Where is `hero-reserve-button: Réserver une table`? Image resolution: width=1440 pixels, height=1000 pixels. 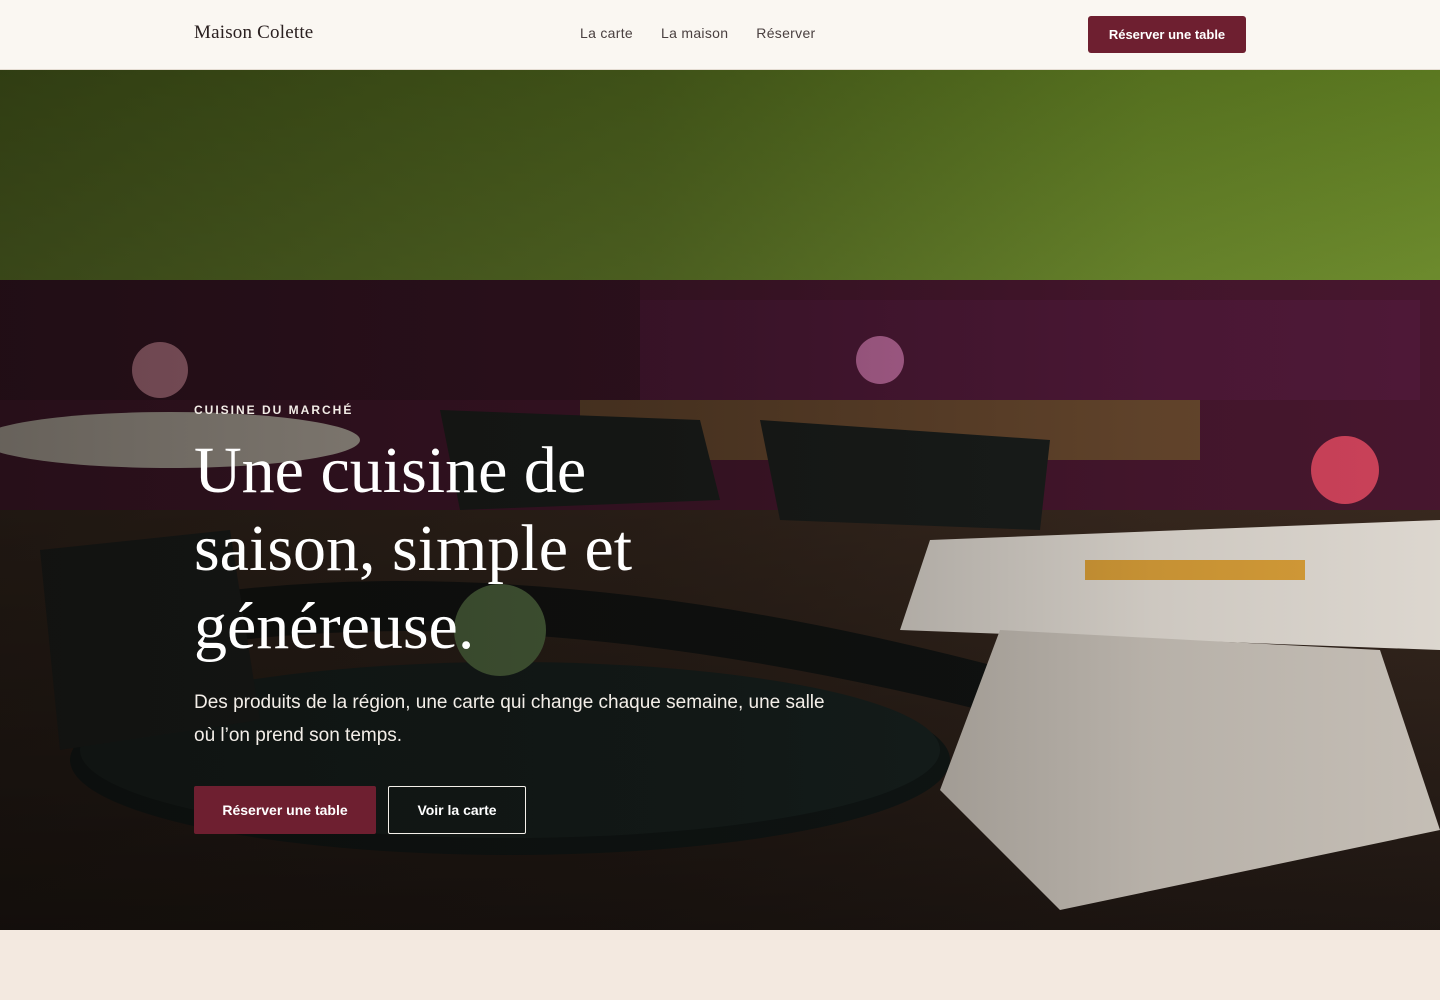 hero-reserve-button: Réserver une table is located at coordinates (285, 810).